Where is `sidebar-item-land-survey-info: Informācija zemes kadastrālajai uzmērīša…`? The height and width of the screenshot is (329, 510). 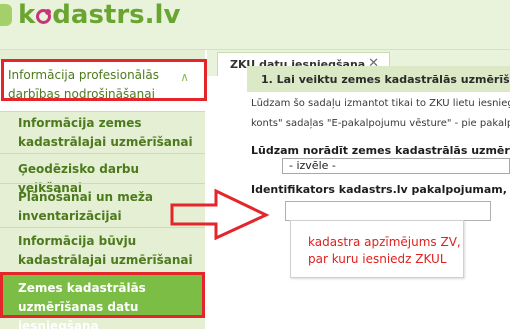
sidebar-item-land-survey-info: Informācija zemes kadastrālajai uzmērīša… is located at coordinates (102, 132).